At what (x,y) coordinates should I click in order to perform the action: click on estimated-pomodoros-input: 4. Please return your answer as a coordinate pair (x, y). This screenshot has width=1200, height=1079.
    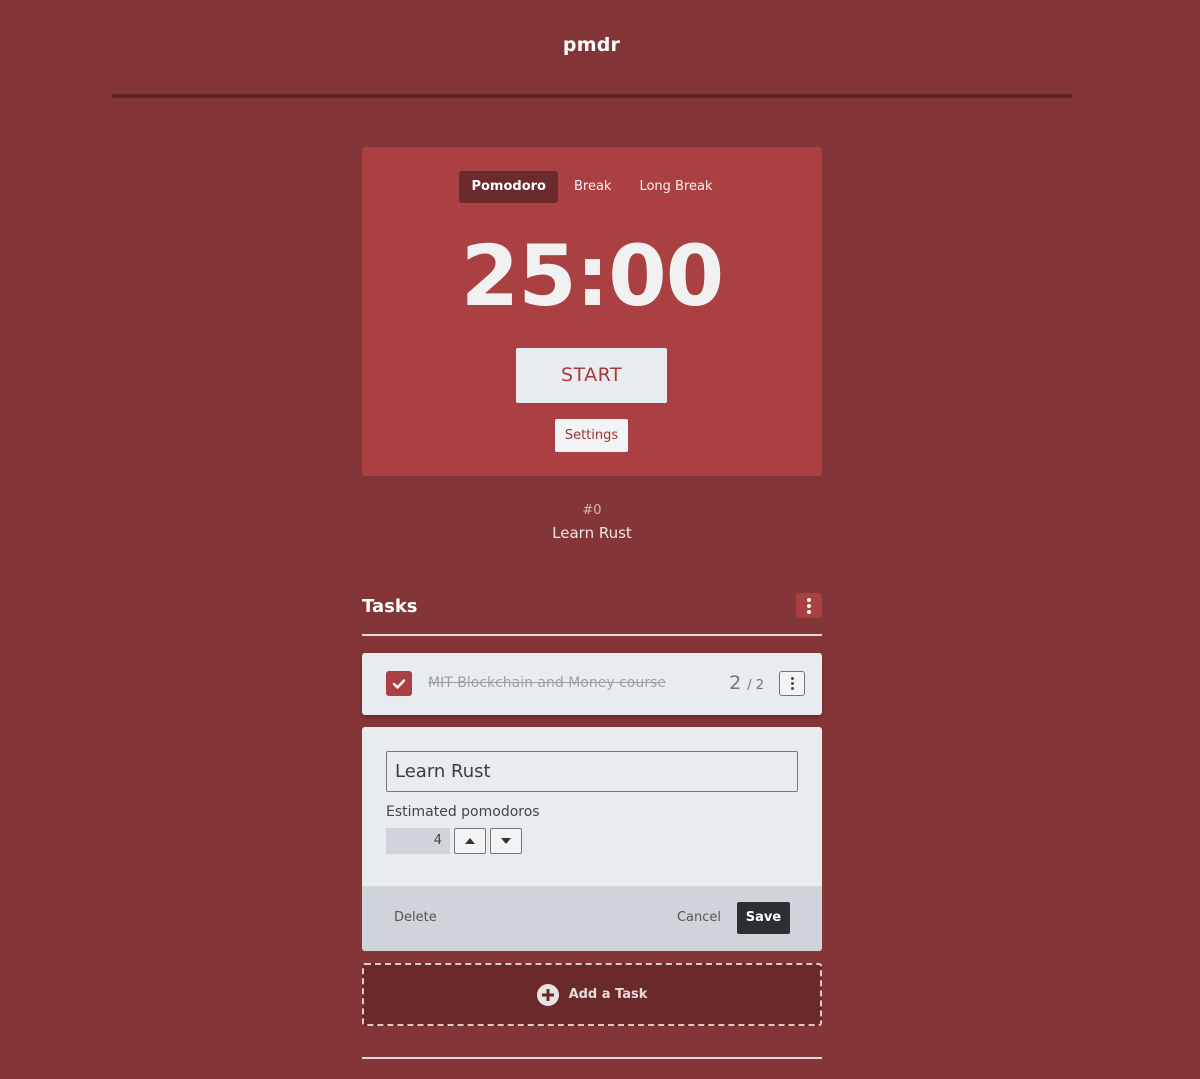
    Looking at the image, I should click on (418, 841).